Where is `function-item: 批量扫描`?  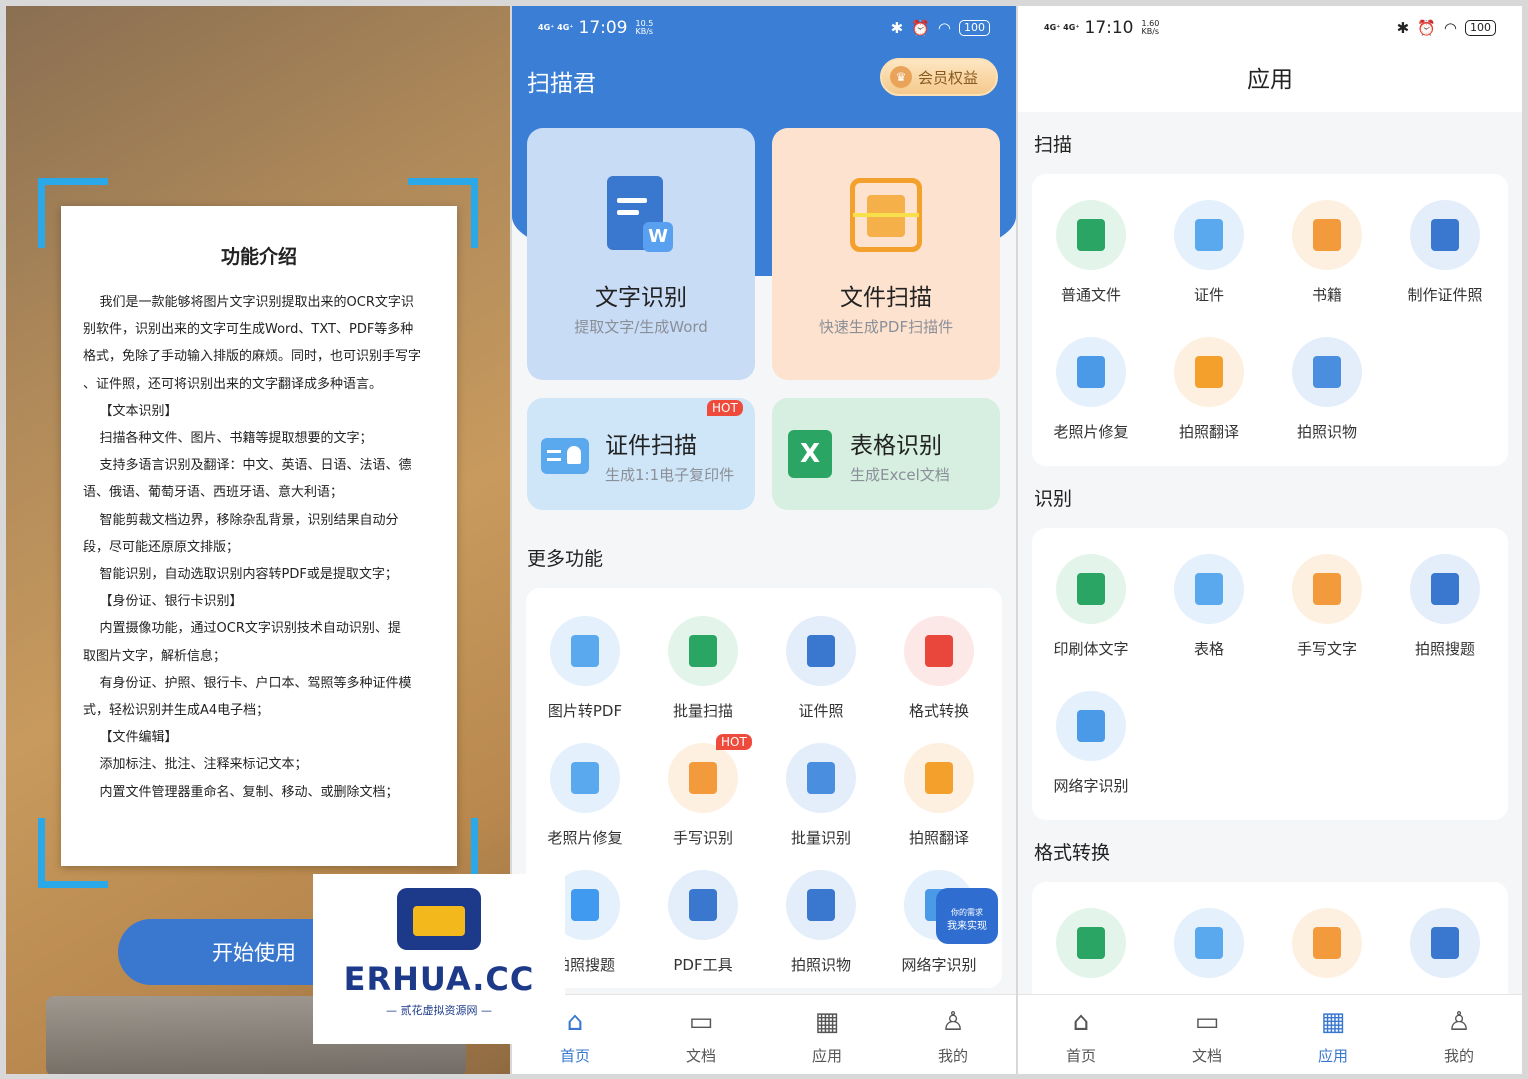
function-item: 批量扫描 is located at coordinates (703, 668).